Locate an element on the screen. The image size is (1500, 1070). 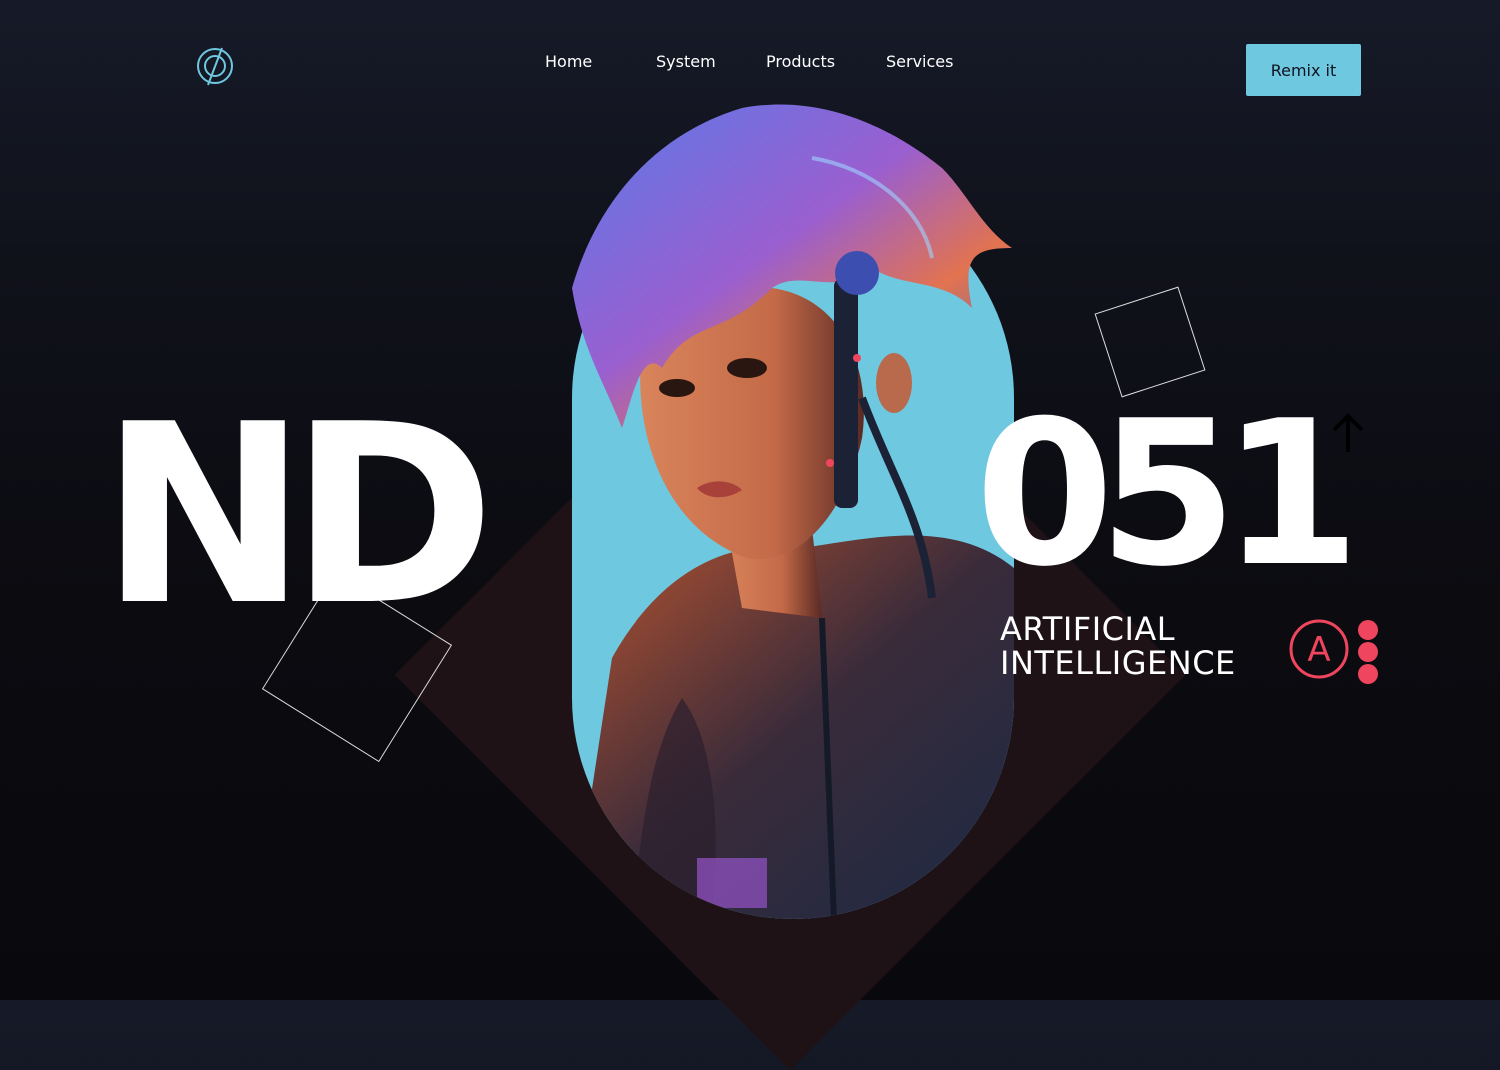
ai-badge: A is located at coordinates (1338, 651).